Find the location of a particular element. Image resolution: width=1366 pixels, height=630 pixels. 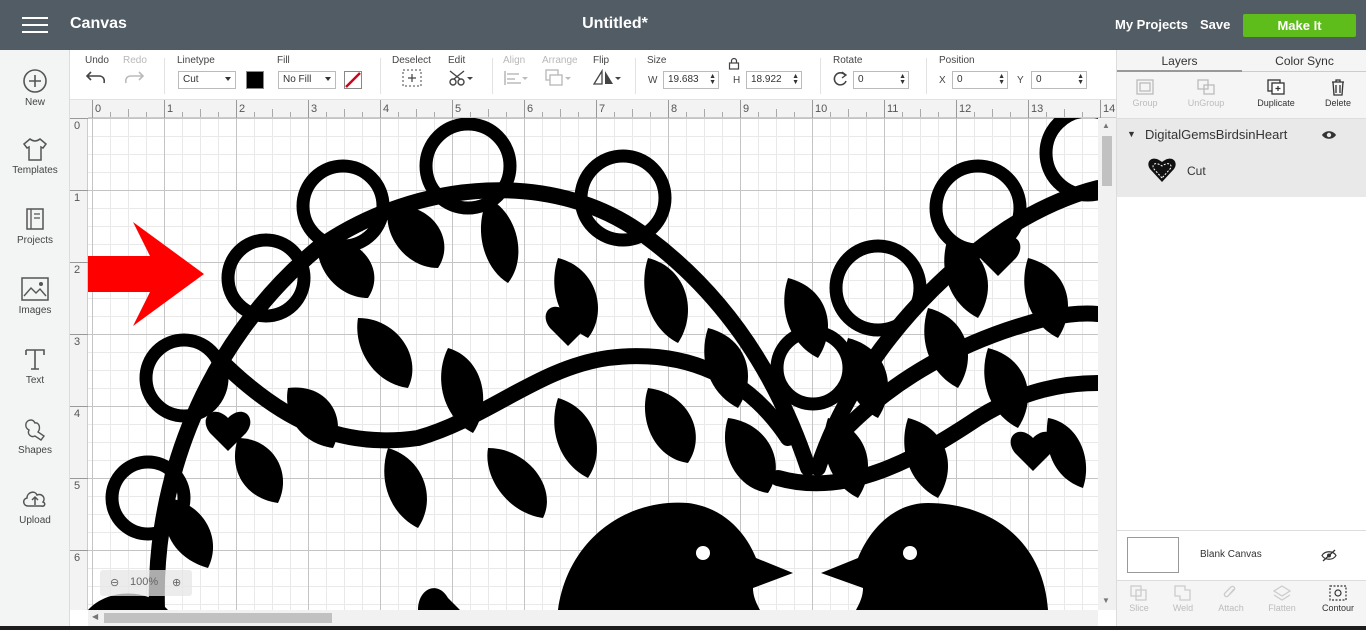

arrange-menu-button: Arrange is located at coordinates (560, 72).